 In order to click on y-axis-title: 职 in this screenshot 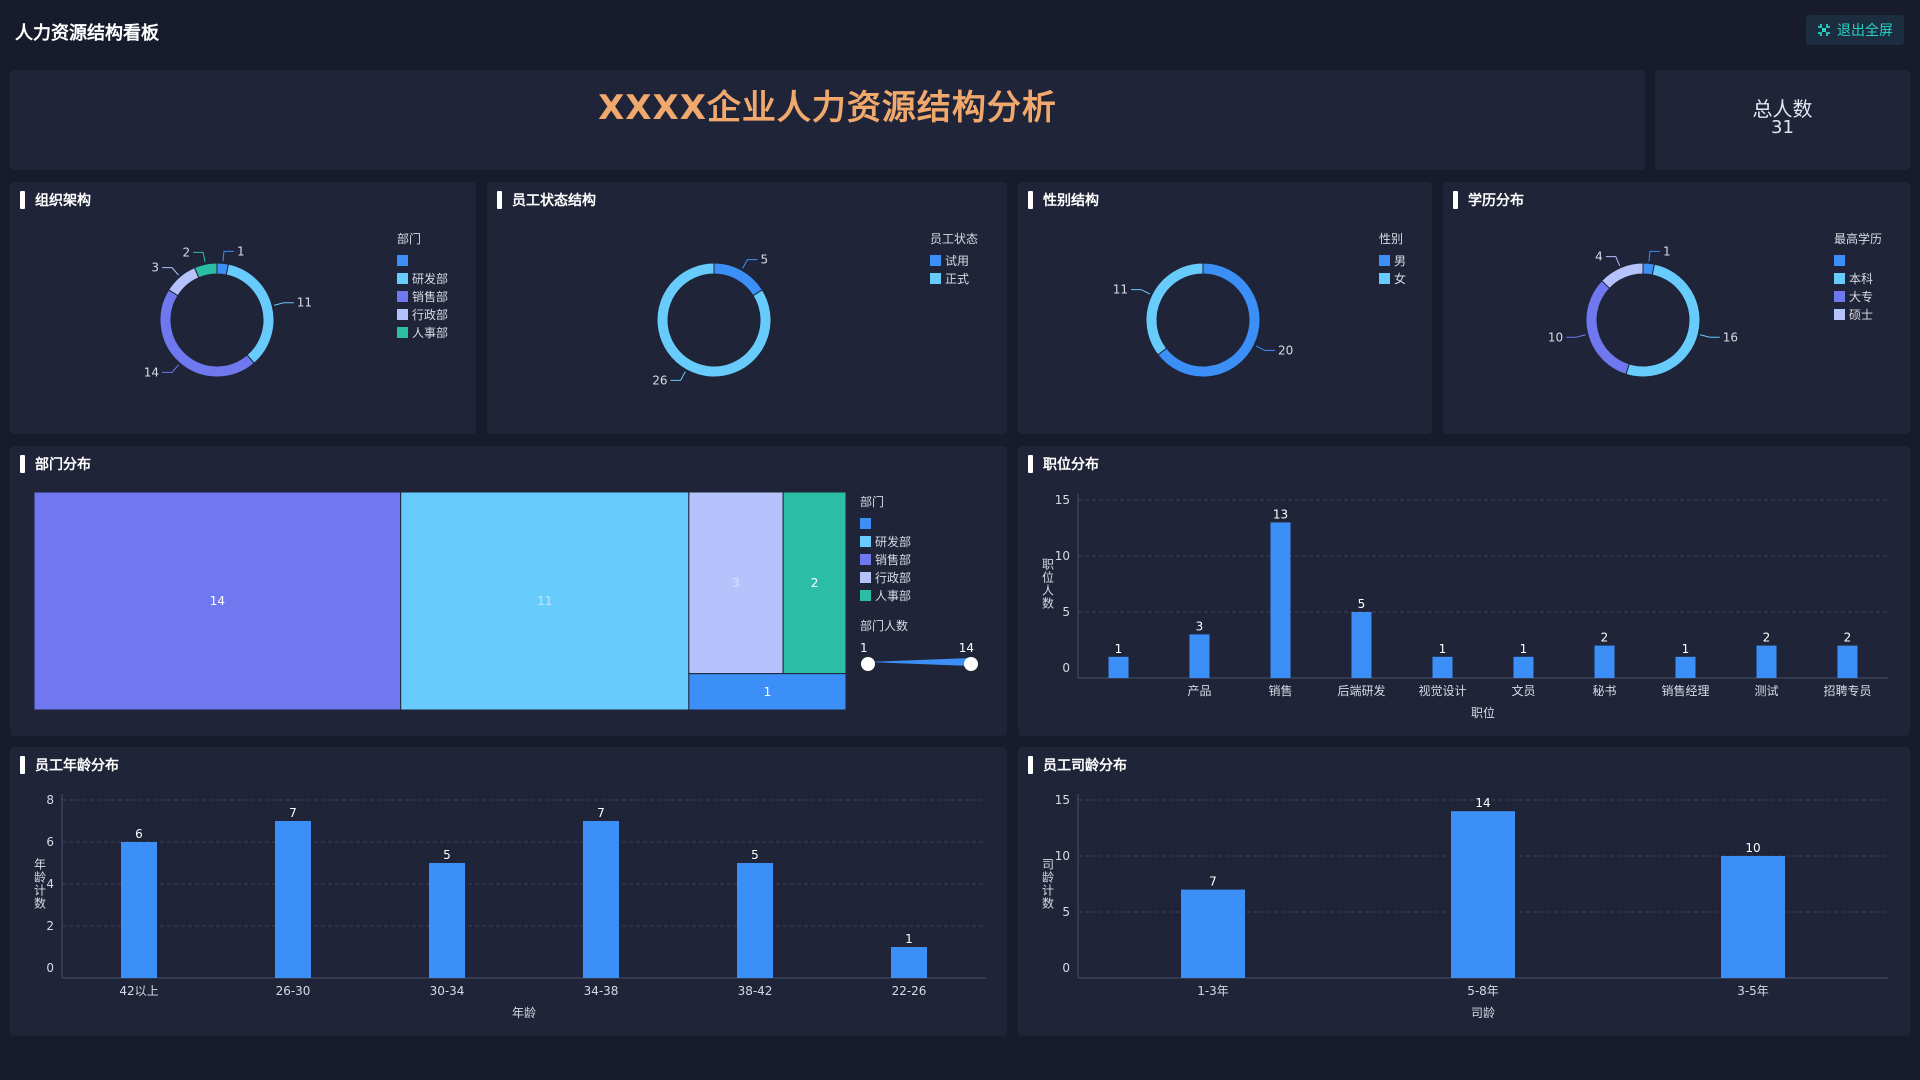, I will do `click(1048, 565)`.